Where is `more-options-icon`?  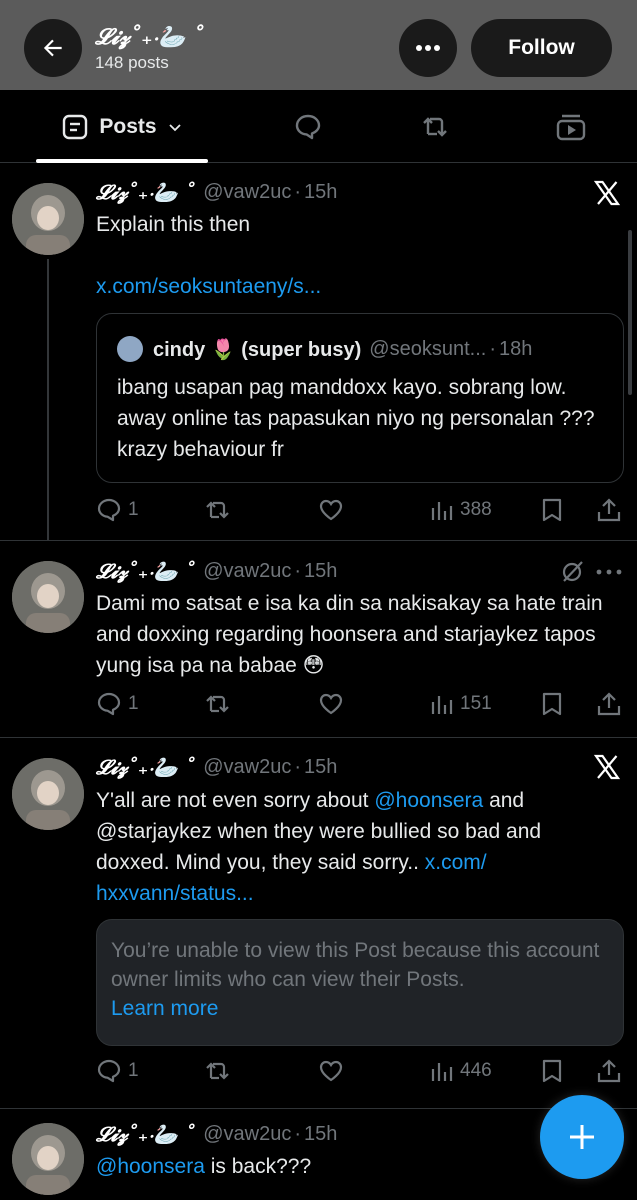
more-options-icon is located at coordinates (609, 572).